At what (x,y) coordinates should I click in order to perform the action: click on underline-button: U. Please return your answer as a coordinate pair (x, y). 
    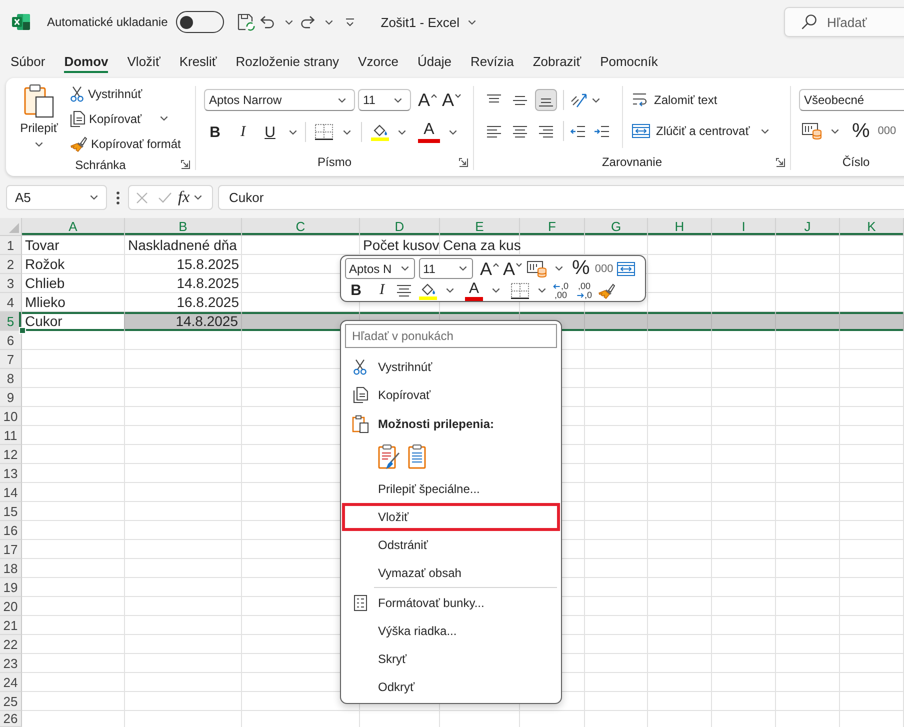
    Looking at the image, I should click on (270, 132).